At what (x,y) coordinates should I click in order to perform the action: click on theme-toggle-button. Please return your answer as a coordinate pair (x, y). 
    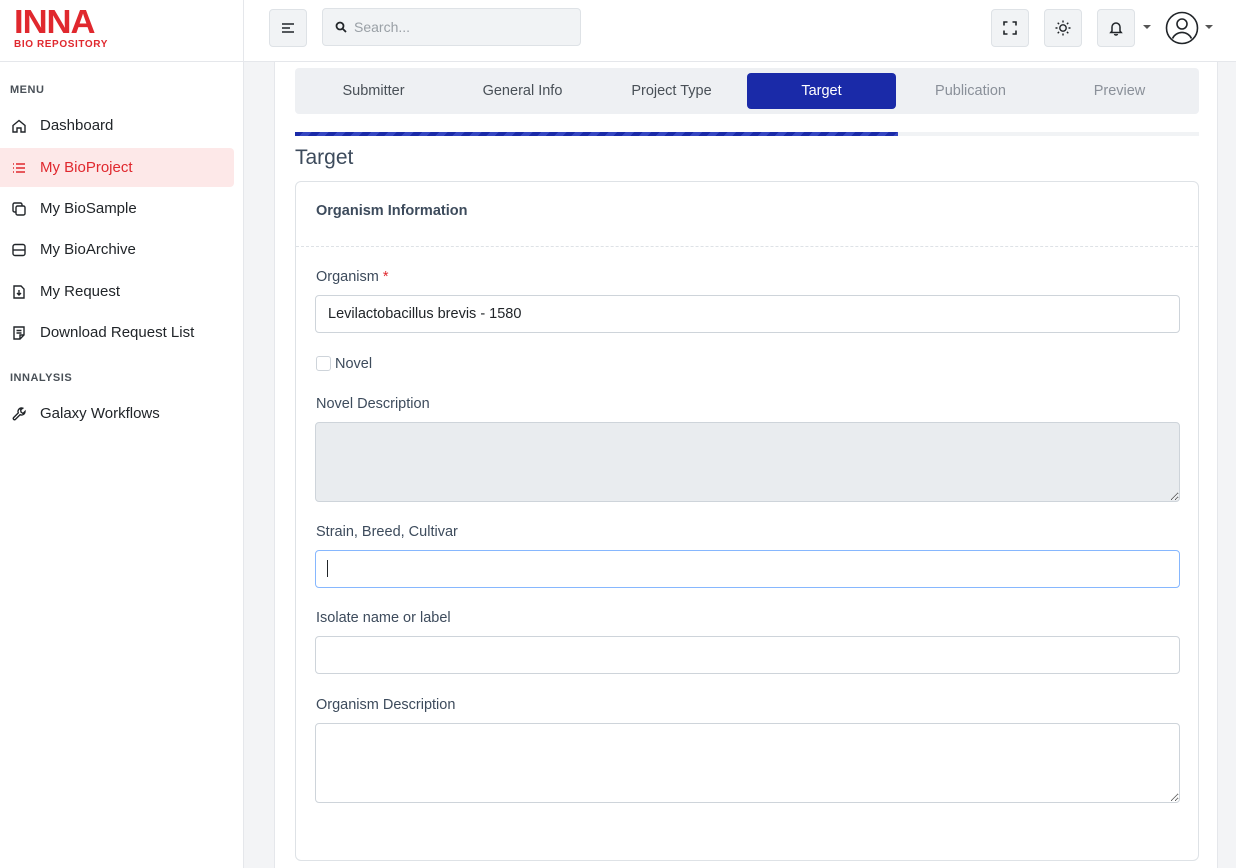
    Looking at the image, I should click on (1063, 28).